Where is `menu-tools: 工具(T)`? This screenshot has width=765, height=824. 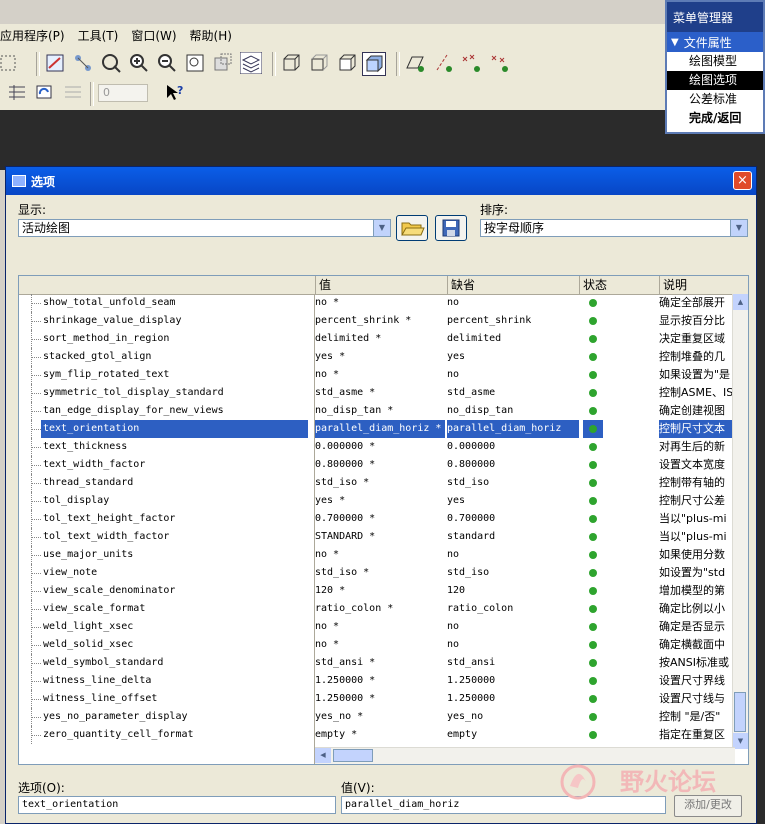
menu-tools: 工具(T) is located at coordinates (102, 35).